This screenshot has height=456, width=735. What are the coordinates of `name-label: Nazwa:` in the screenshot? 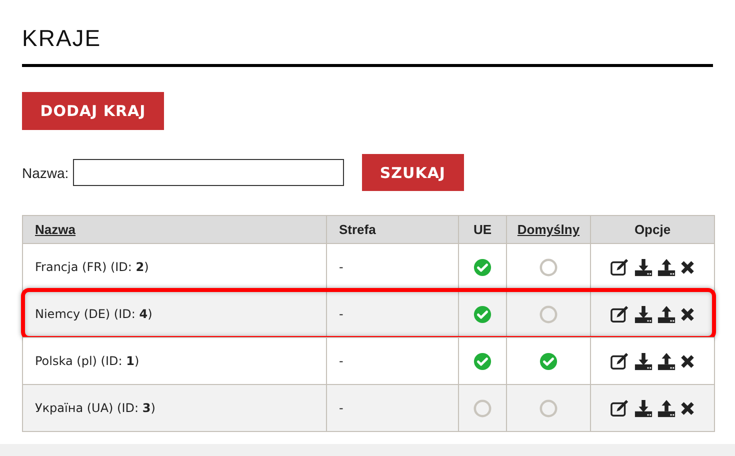 It's located at (45, 172).